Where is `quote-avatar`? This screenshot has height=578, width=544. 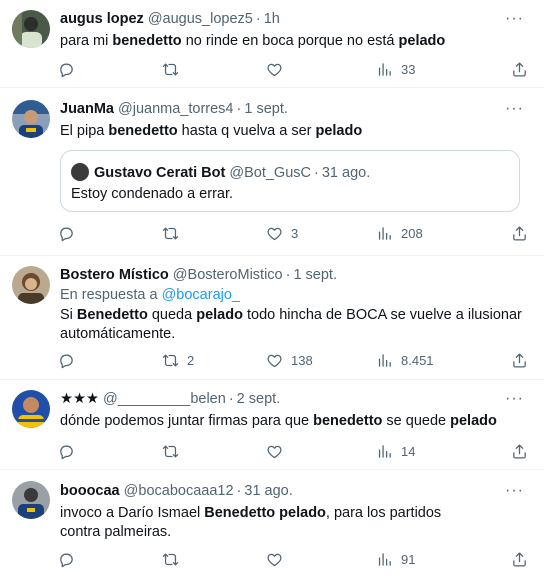 quote-avatar is located at coordinates (80, 172).